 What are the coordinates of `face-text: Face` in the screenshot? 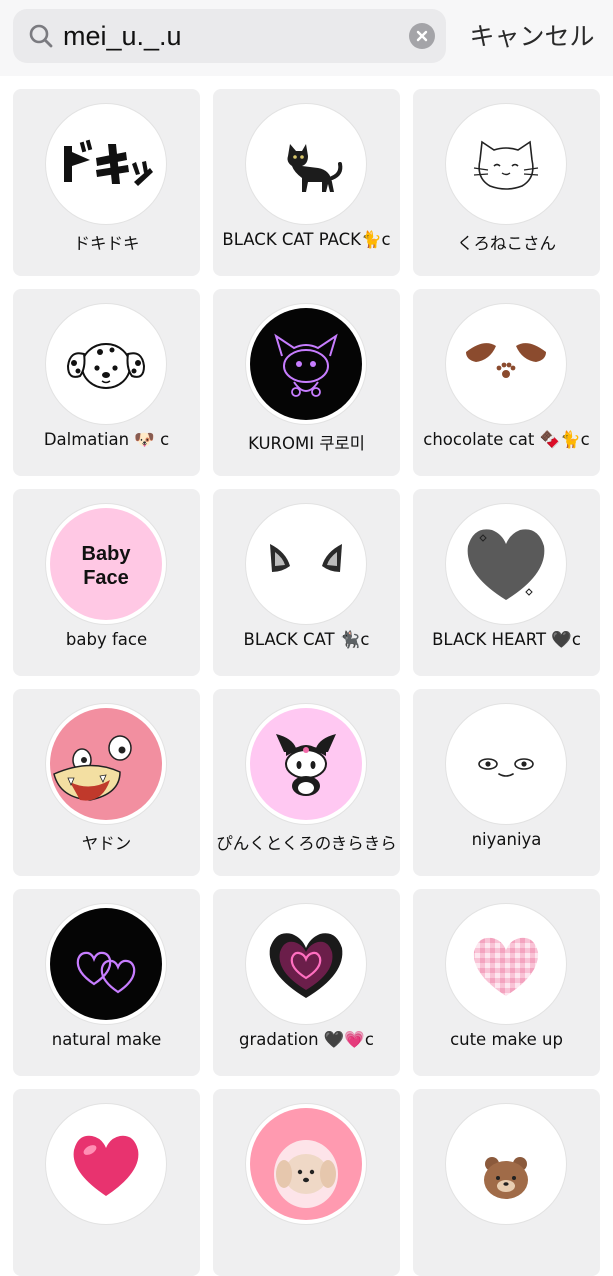 It's located at (106, 578).